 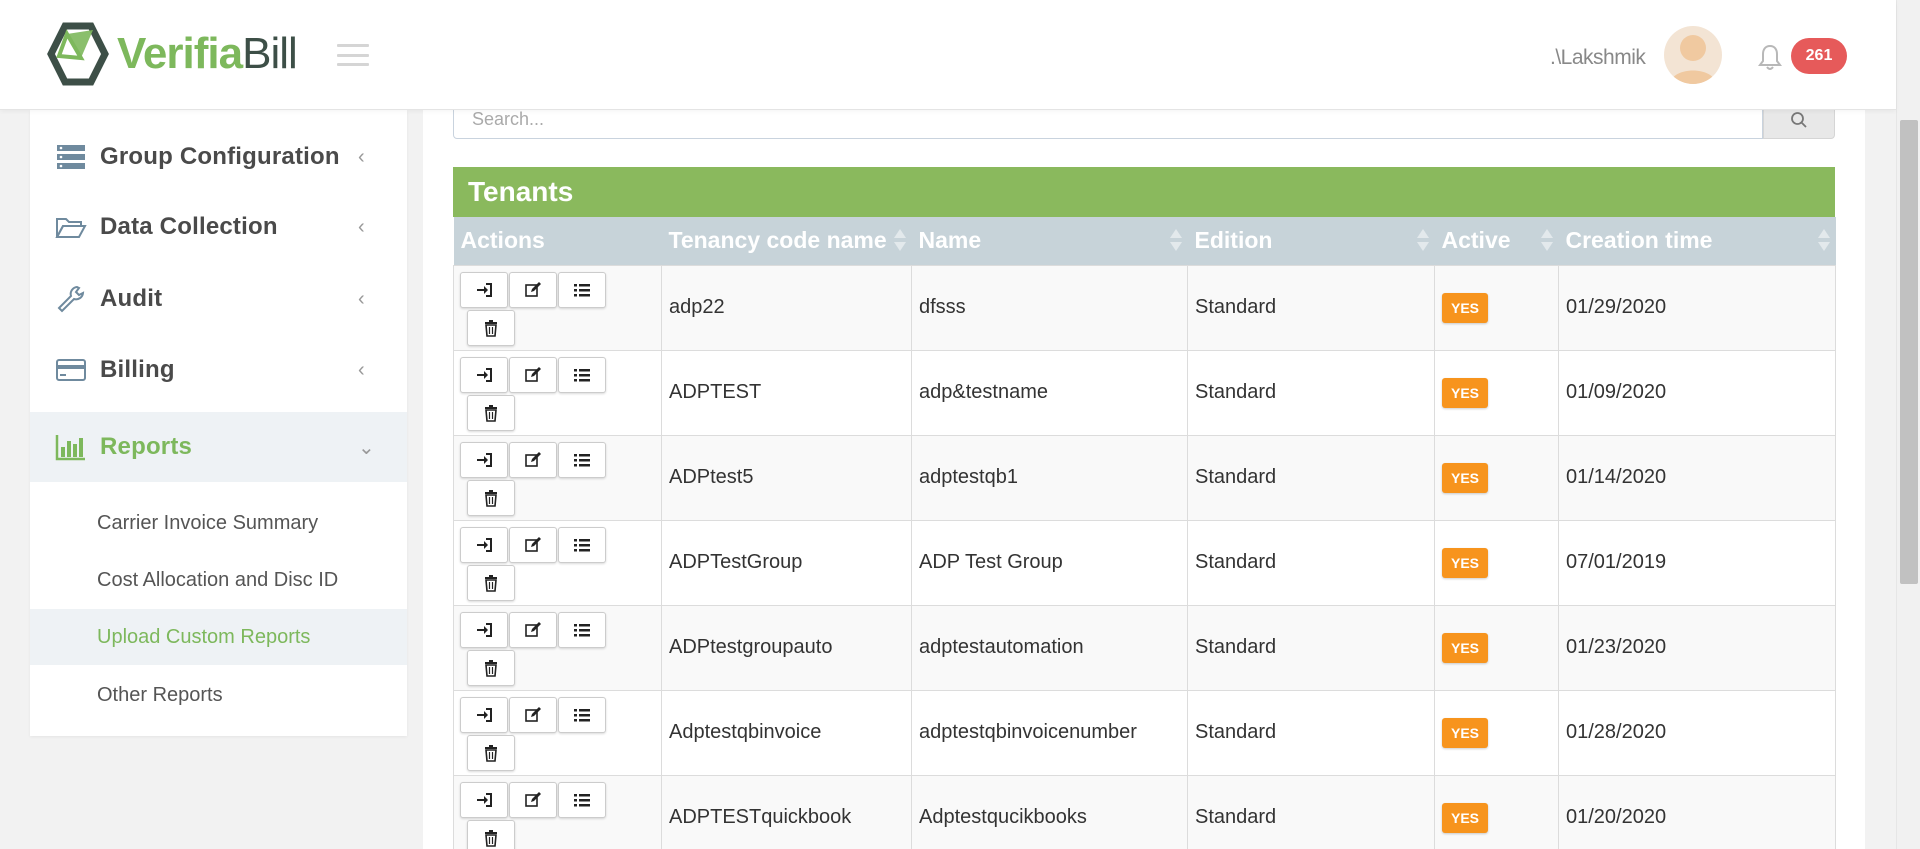 I want to click on sidebar-item-label: Reports, so click(x=146, y=446).